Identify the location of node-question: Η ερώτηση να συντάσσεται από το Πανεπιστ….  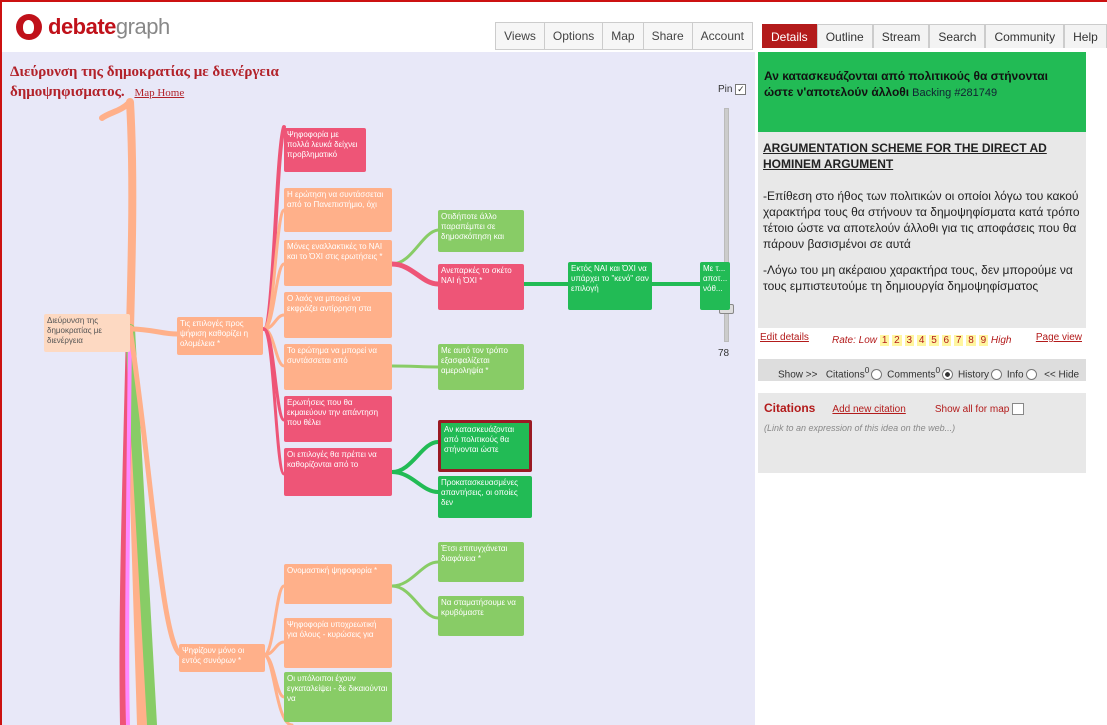
(338, 210).